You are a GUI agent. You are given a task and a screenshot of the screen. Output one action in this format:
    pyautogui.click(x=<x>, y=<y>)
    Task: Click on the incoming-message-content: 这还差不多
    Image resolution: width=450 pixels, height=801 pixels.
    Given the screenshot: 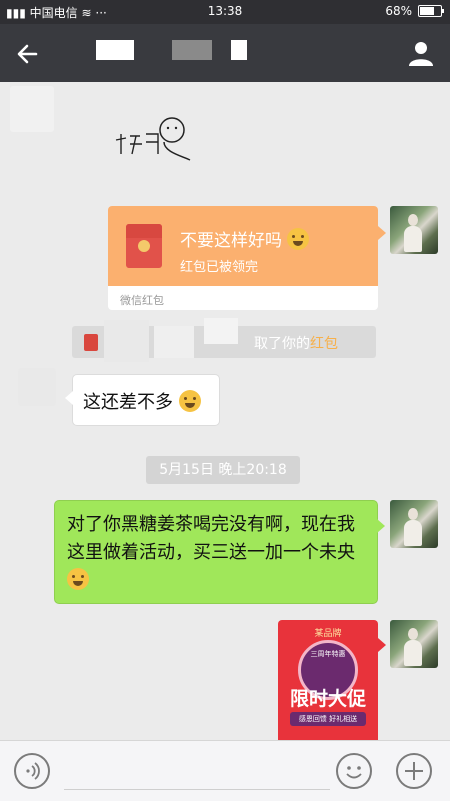 What is the action you would take?
    pyautogui.click(x=142, y=401)
    